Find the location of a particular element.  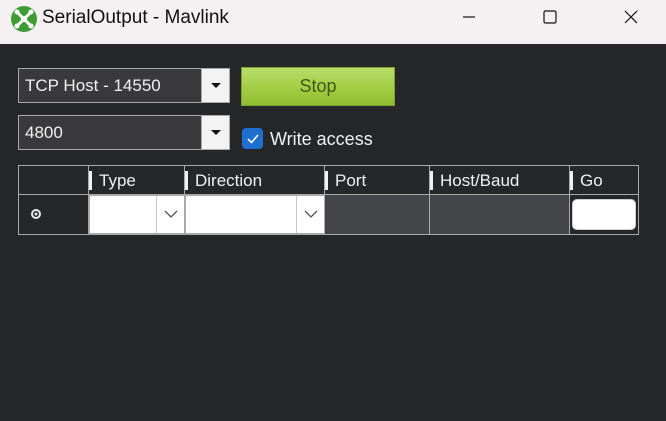

close-icon is located at coordinates (631, 17).